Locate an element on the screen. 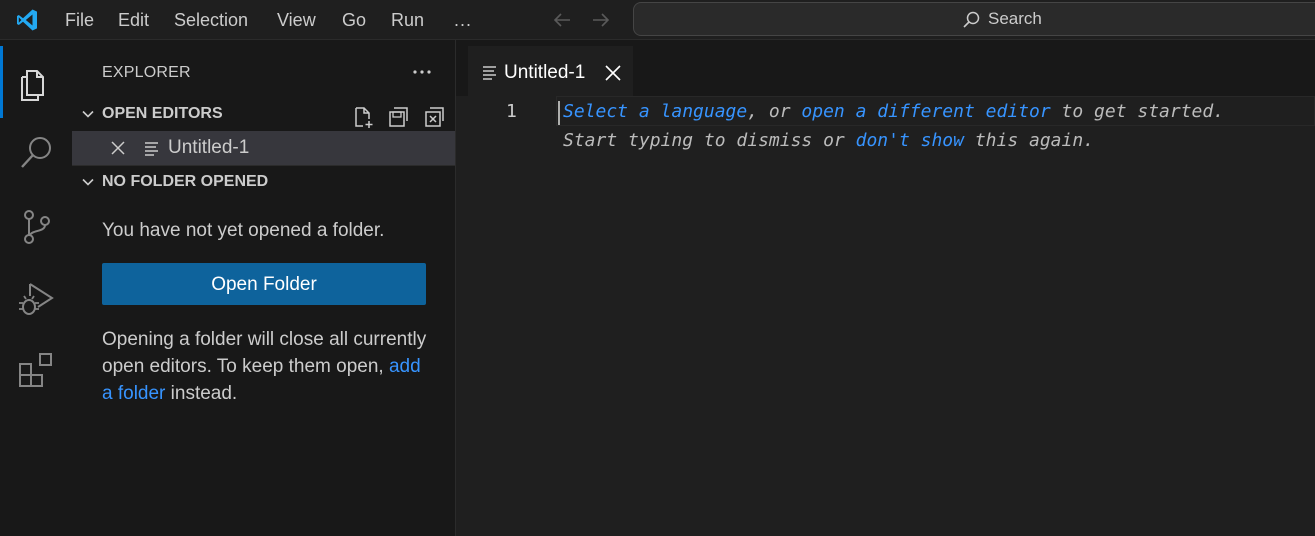 This screenshot has height=536, width=1315. menu-go: Go is located at coordinates (354, 20).